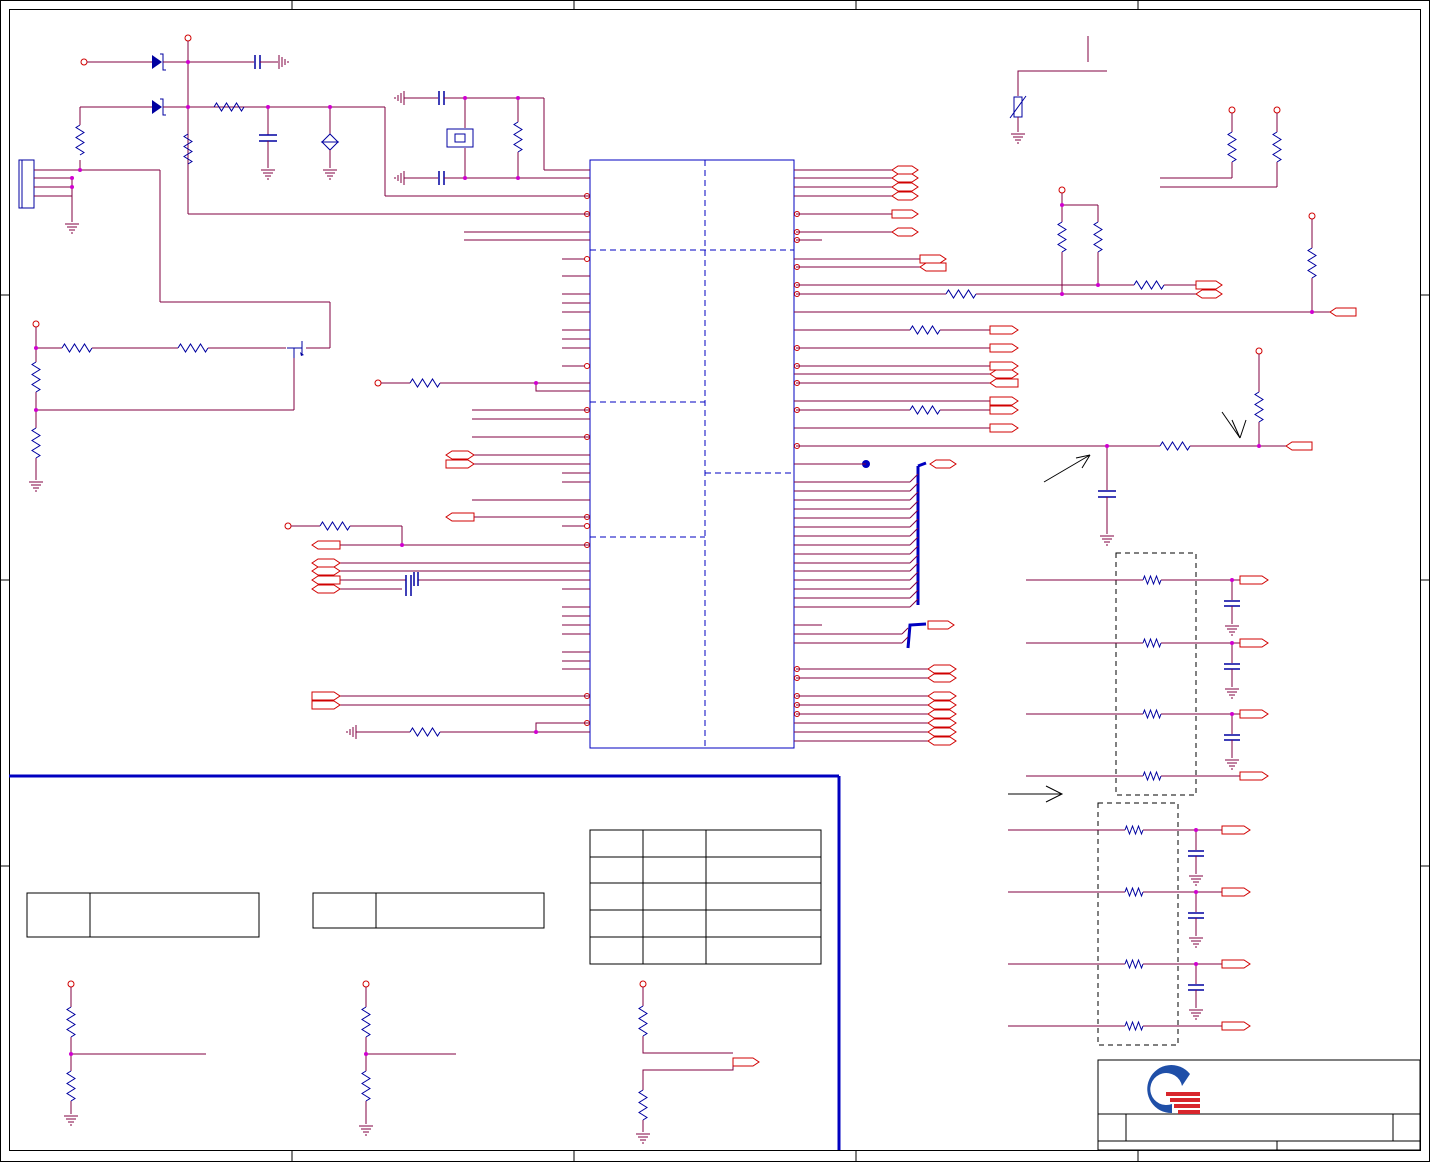 The height and width of the screenshot is (1162, 1430). What do you see at coordinates (26, 184) in the screenshot?
I see `connector-icon` at bounding box center [26, 184].